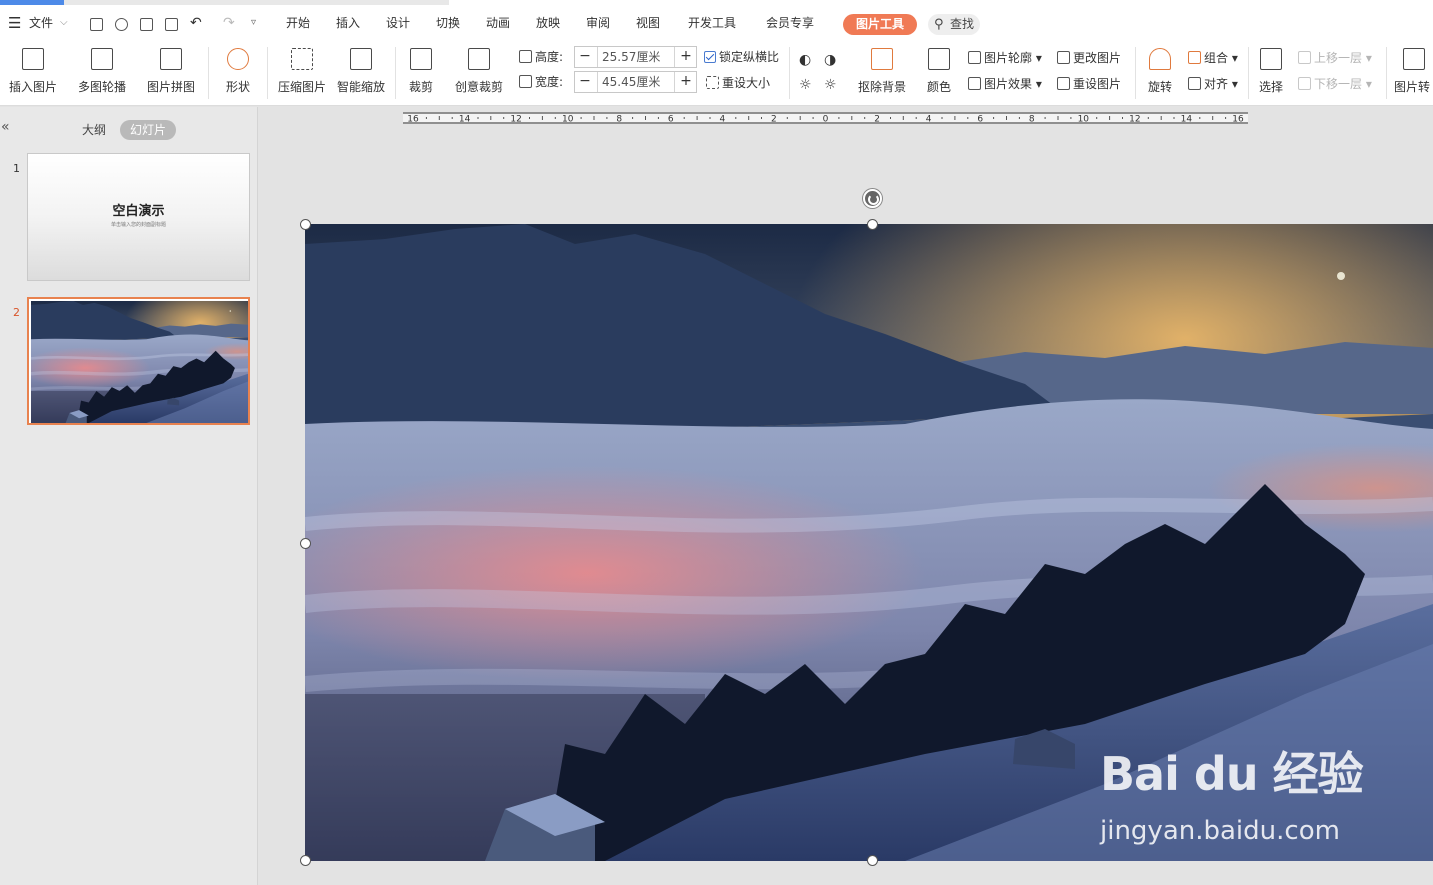 The height and width of the screenshot is (885, 1433). Describe the element at coordinates (1089, 84) in the screenshot. I see `reset-picture-button: 重设图片` at that location.